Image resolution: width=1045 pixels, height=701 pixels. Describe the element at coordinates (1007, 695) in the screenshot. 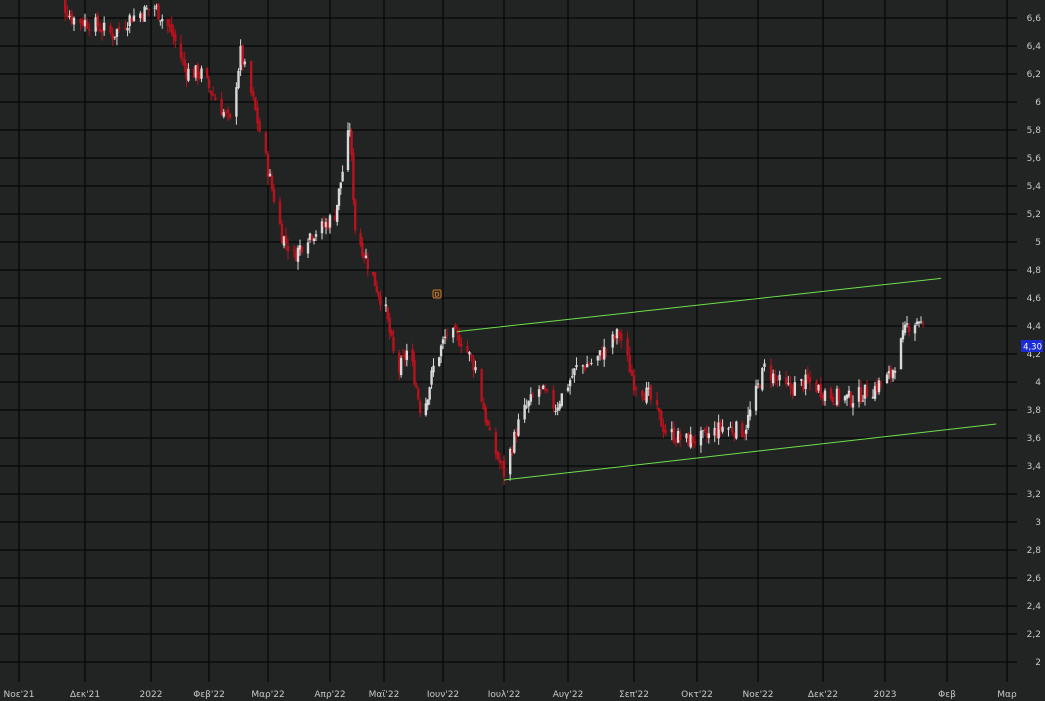

I see `x-tick-label: Μαρ` at that location.